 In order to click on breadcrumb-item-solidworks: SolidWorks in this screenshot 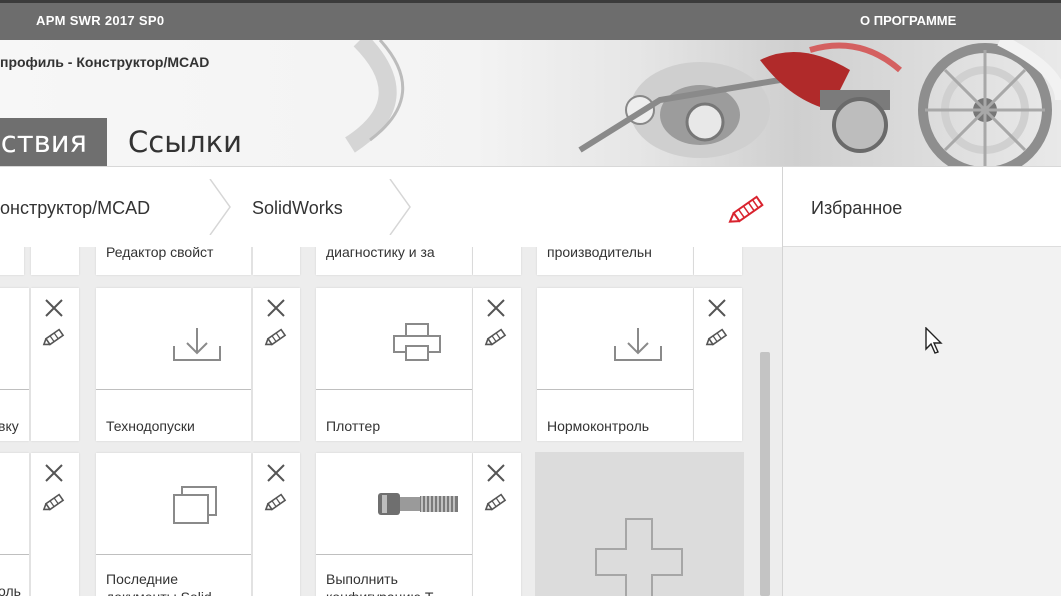, I will do `click(297, 208)`.